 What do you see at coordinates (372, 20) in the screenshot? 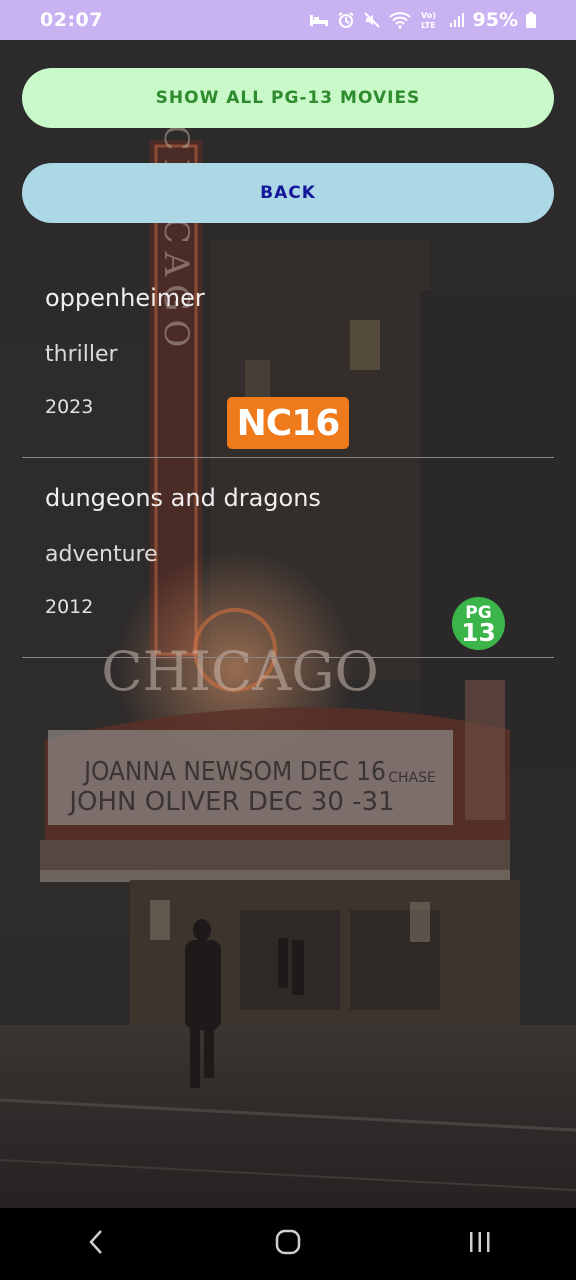
I see `mute-icon` at bounding box center [372, 20].